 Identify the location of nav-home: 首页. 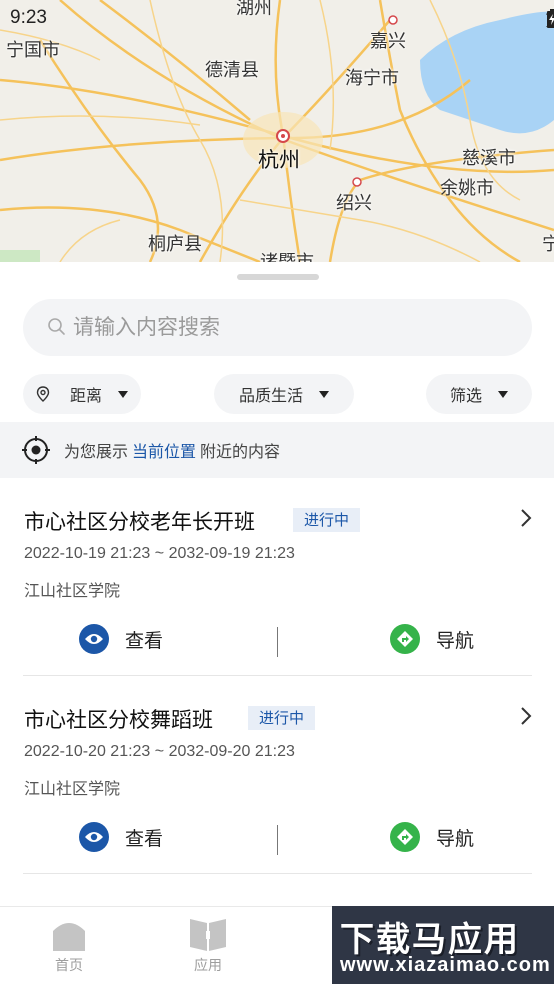
(69, 946).